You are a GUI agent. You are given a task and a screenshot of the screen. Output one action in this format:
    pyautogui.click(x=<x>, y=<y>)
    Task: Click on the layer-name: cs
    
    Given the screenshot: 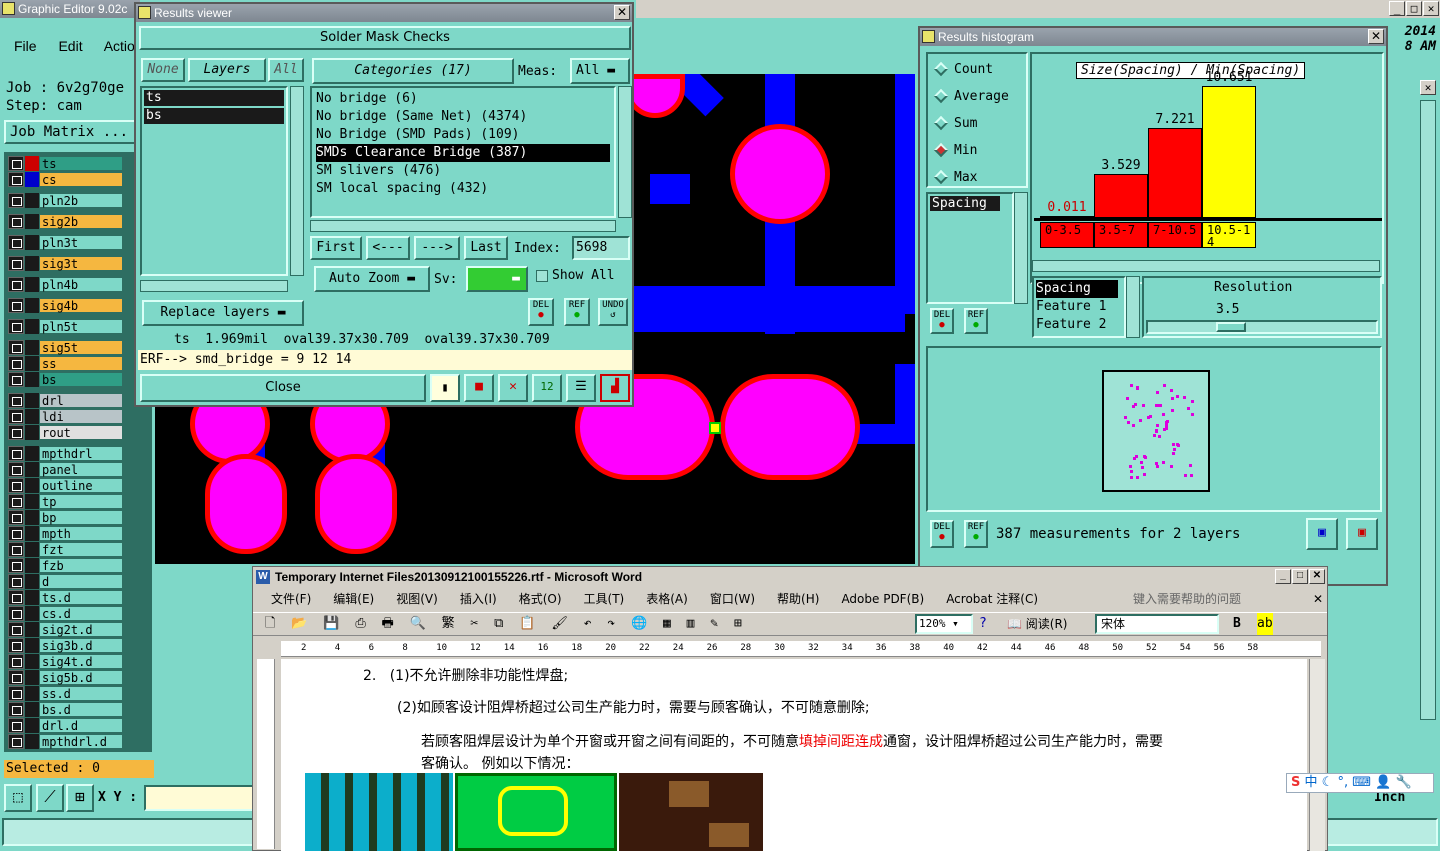 What is the action you would take?
    pyautogui.click(x=81, y=179)
    